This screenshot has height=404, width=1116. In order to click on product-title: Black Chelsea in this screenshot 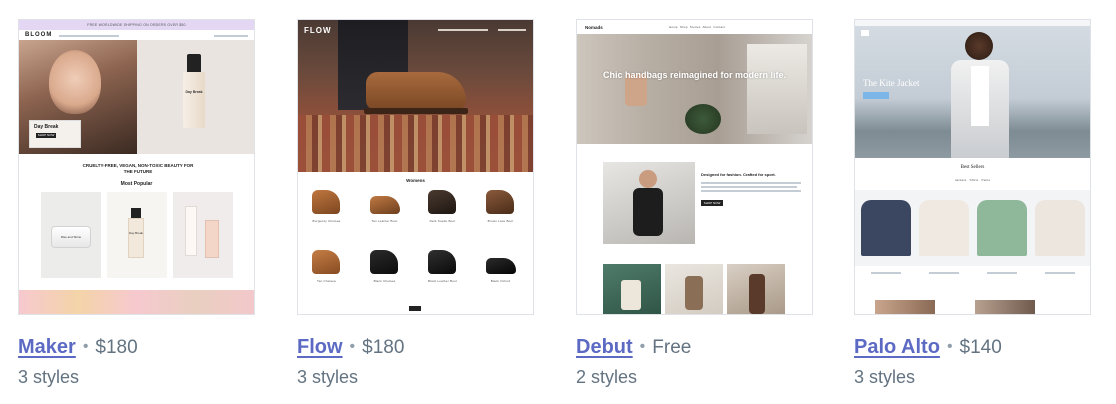, I will do `click(384, 281)`.